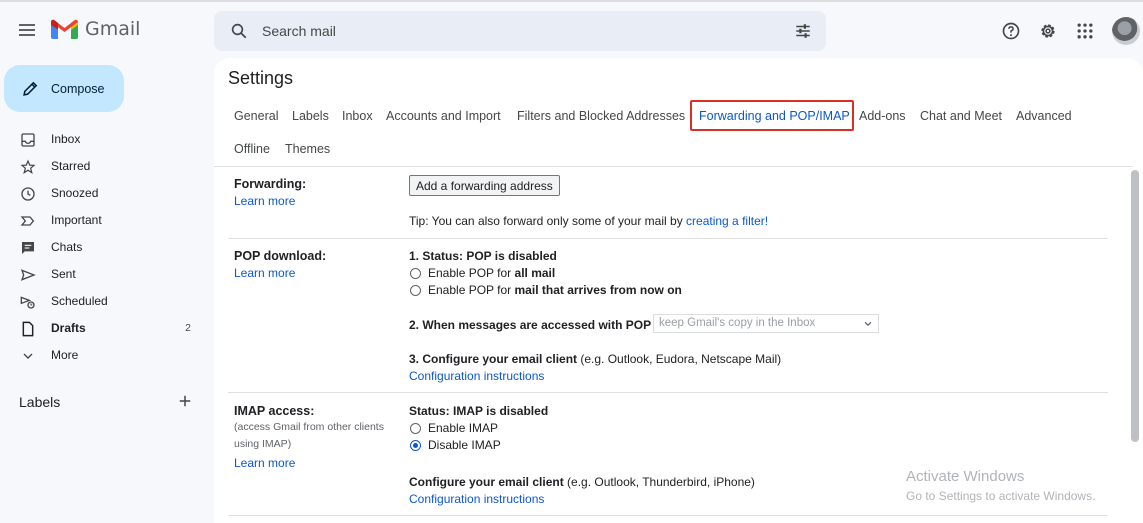 The height and width of the screenshot is (523, 1143). What do you see at coordinates (102, 355) in the screenshot?
I see `sidebar-item-more: More` at bounding box center [102, 355].